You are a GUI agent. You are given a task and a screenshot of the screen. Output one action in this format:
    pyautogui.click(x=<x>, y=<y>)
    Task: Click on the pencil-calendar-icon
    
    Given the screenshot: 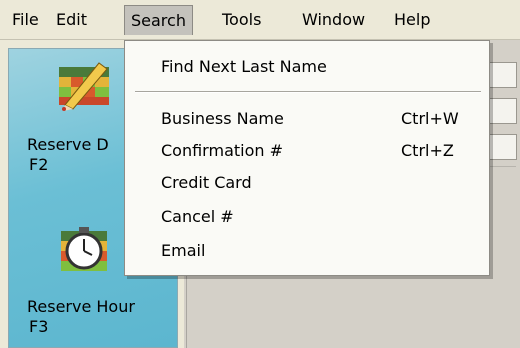 What is the action you would take?
    pyautogui.click(x=84, y=84)
    